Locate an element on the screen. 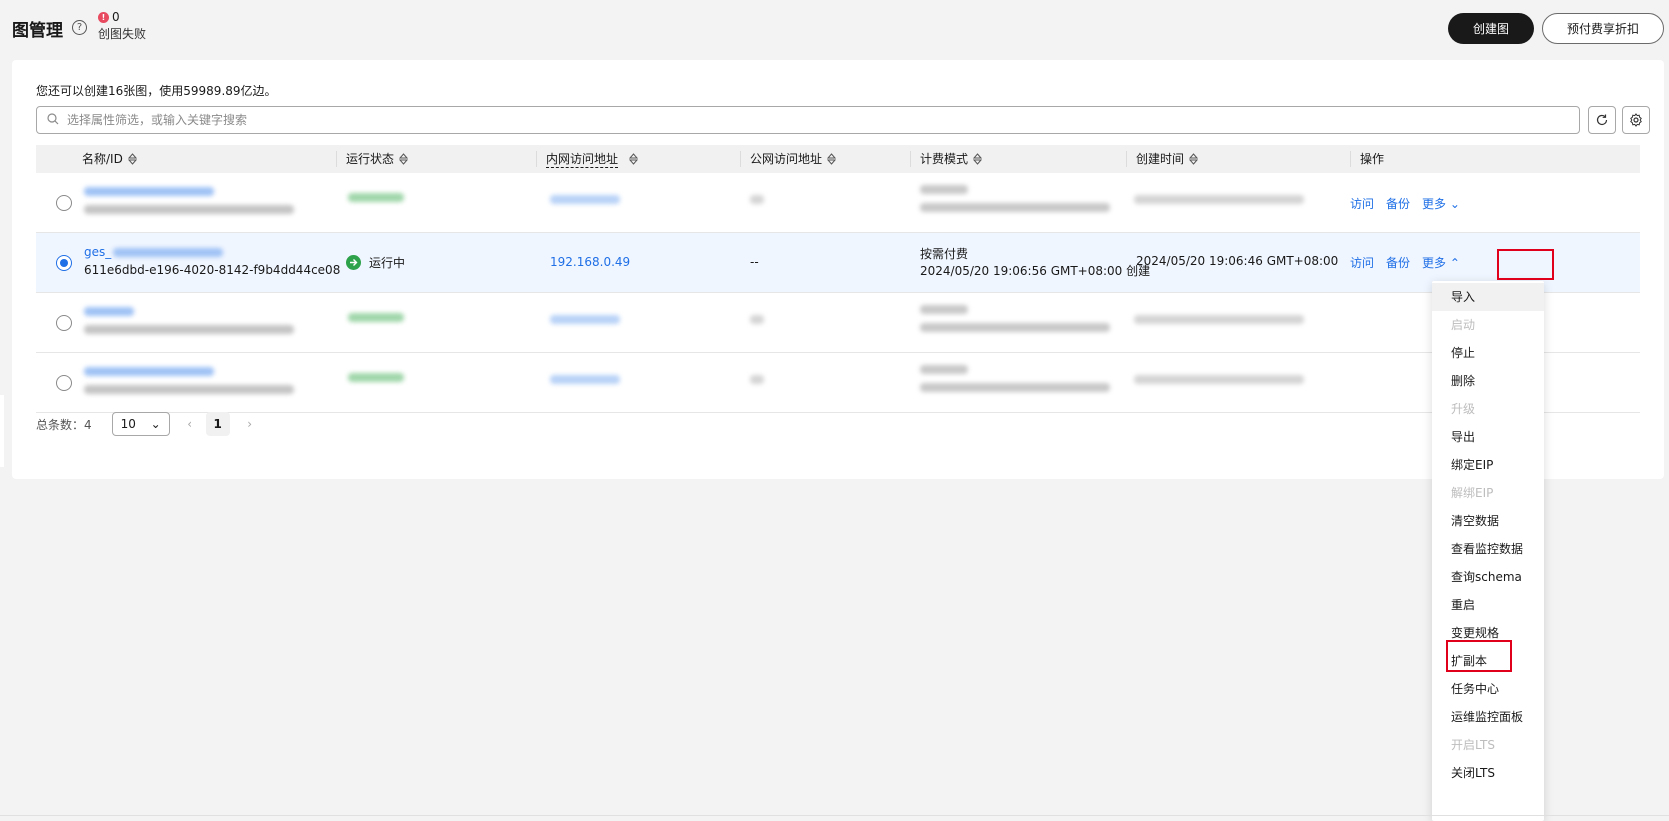  billing-mode: 按需付费 is located at coordinates (944, 254).